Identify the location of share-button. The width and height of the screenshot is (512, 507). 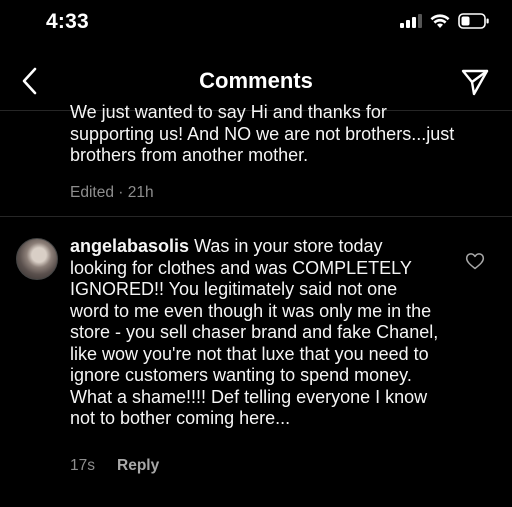
(475, 82).